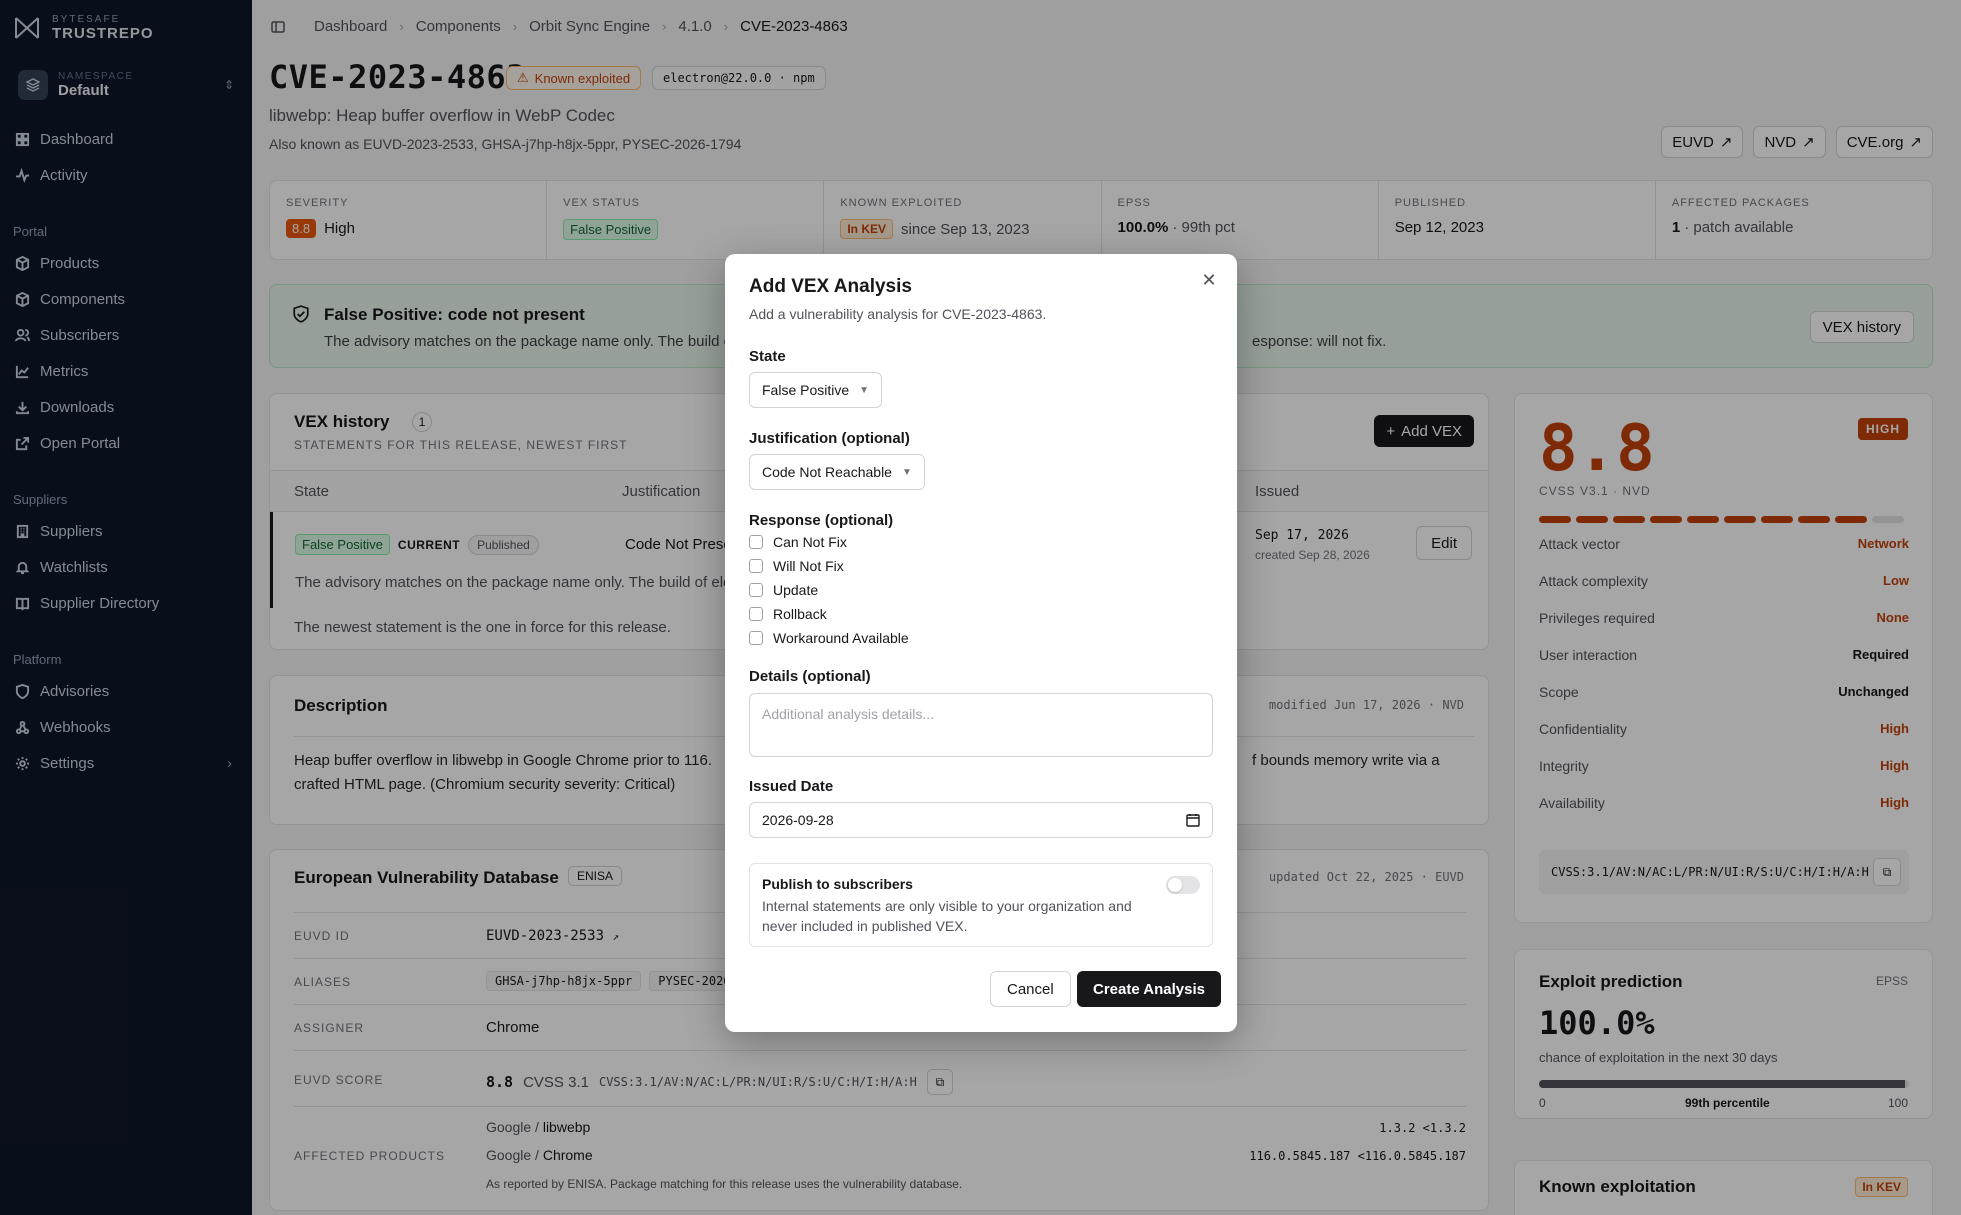 This screenshot has height=1215, width=1961. Describe the element at coordinates (829, 638) in the screenshot. I see `response-workaround-available: Workaround Available` at that location.